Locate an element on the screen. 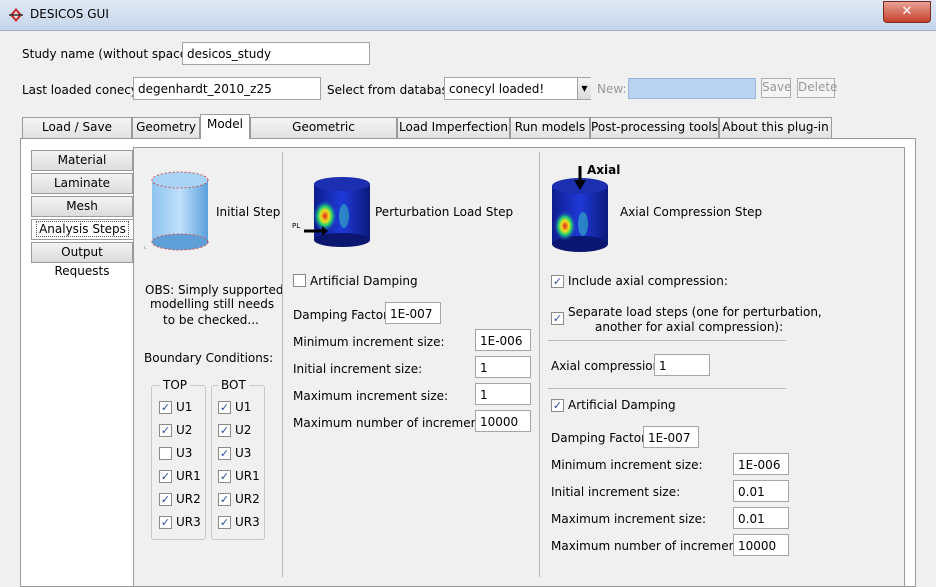 This screenshot has height=587, width=936. boundary-conditions-label: Boundary Conditions: is located at coordinates (209, 358).